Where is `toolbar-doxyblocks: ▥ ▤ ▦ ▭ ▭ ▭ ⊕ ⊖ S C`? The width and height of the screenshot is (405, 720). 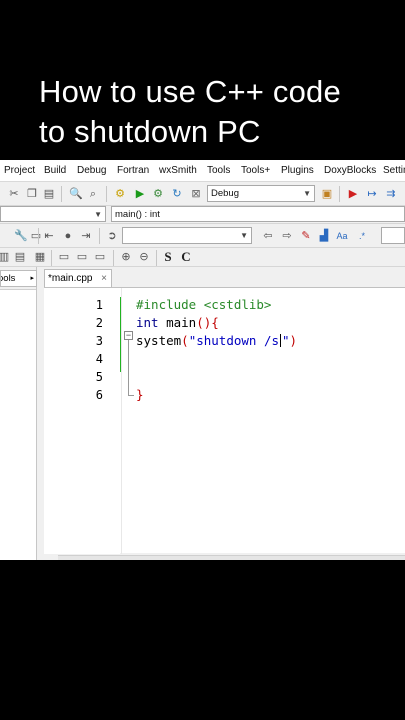 toolbar-doxyblocks: ▥ ▤ ▦ ▭ ▭ ▭ ⊕ ⊖ S C is located at coordinates (202, 257).